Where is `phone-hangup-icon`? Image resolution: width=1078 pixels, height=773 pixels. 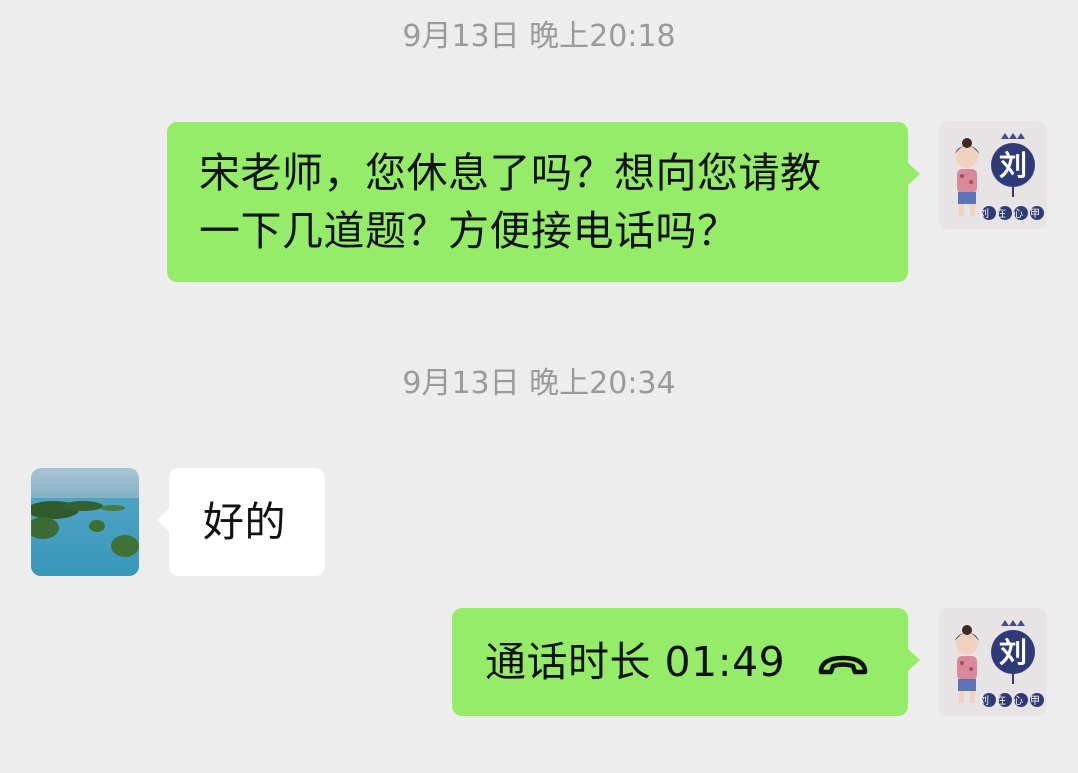 phone-hangup-icon is located at coordinates (843, 662).